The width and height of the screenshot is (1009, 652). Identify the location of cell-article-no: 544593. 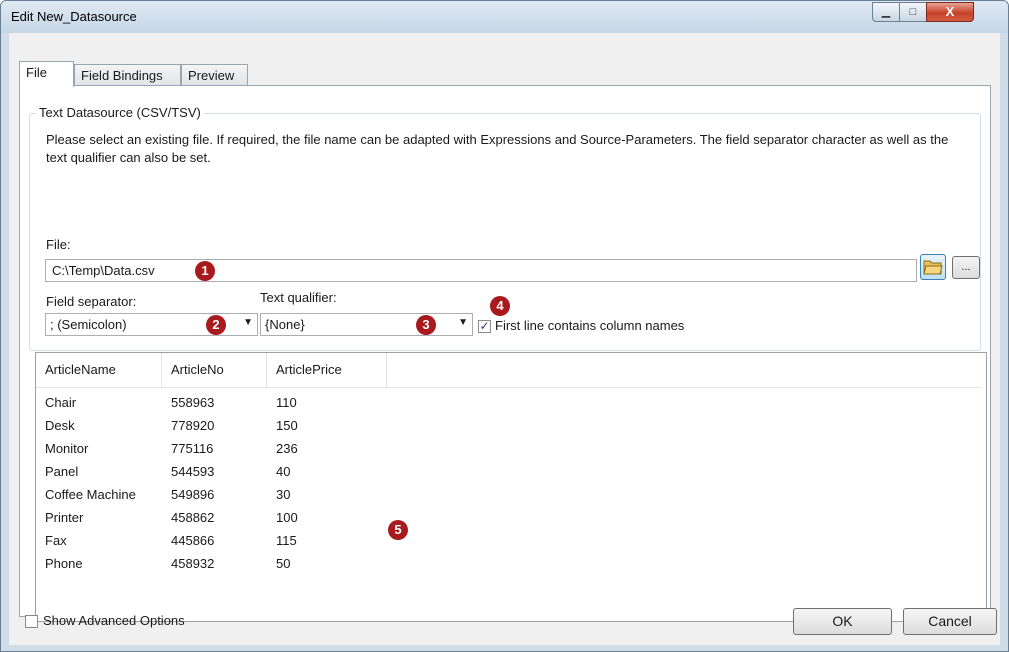
(193, 471).